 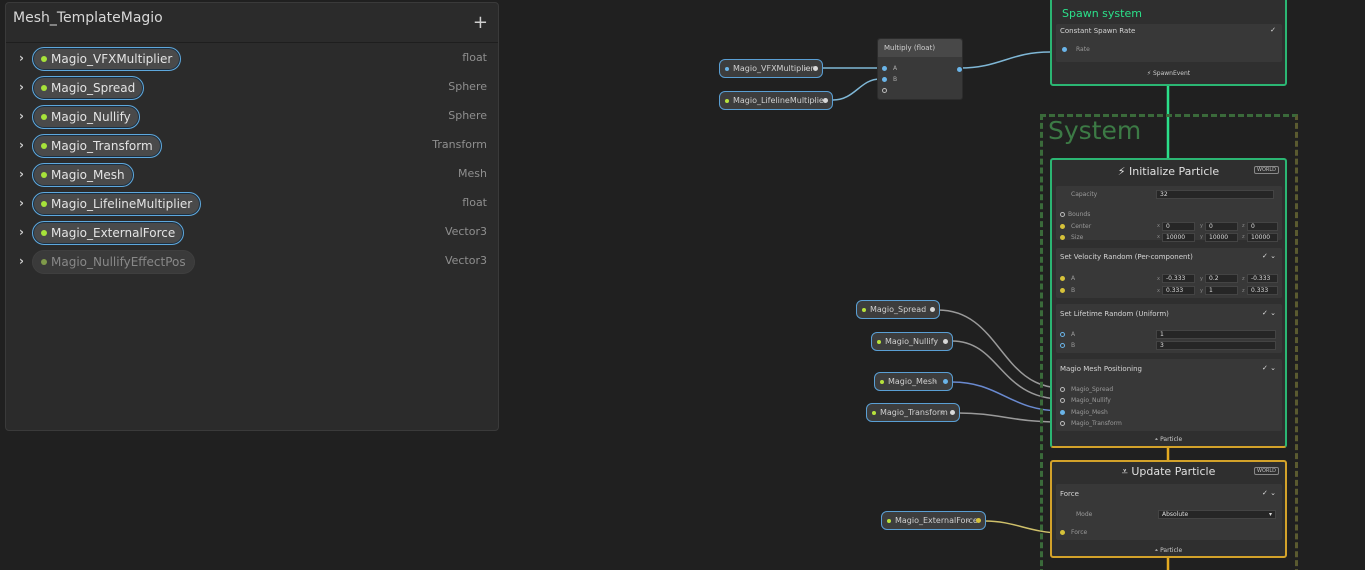 I want to click on size-z-field: 10000, so click(x=1262, y=237).